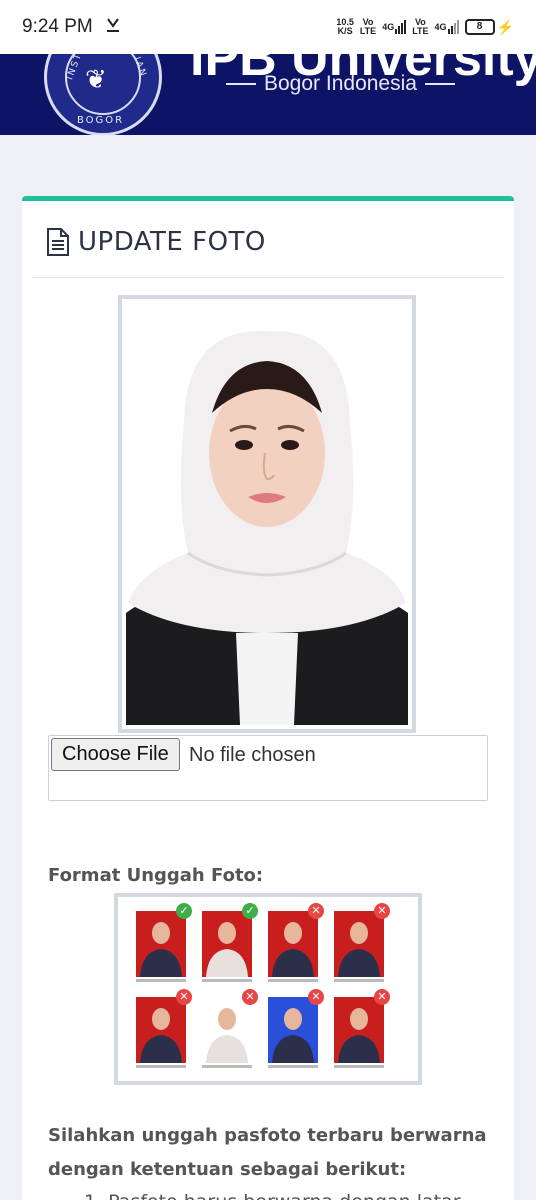  Describe the element at coordinates (57, 26) in the screenshot. I see `status-time: 9:24 PM` at that location.